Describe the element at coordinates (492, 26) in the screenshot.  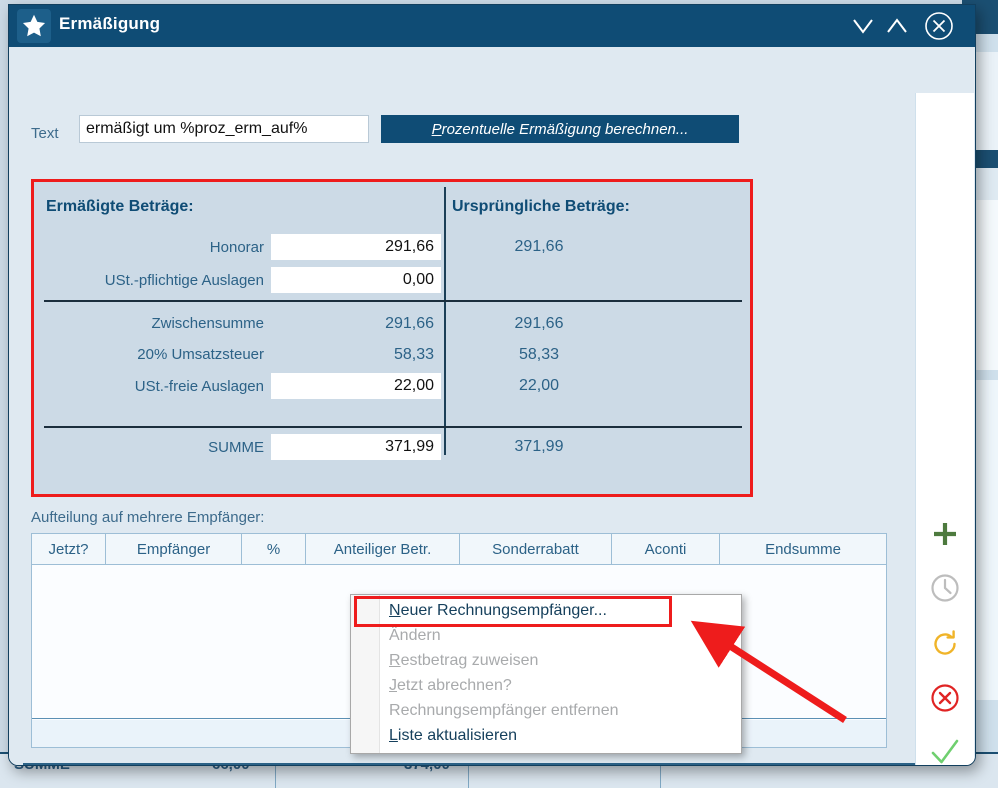
I see `dialog-titlebar: Ermäßigung` at that location.